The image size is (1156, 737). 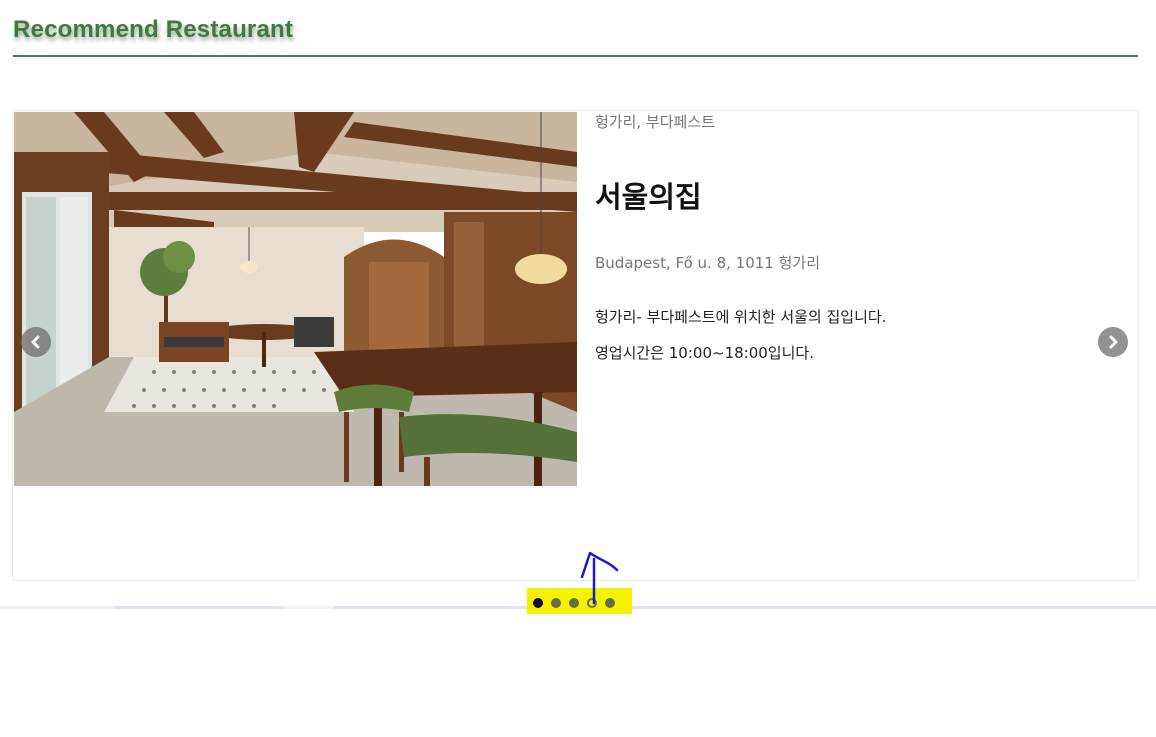 What do you see at coordinates (741, 317) in the screenshot?
I see `restaurant-description-line: 헝가리- 부다페스트에 위치한 서울의 집입니다.` at bounding box center [741, 317].